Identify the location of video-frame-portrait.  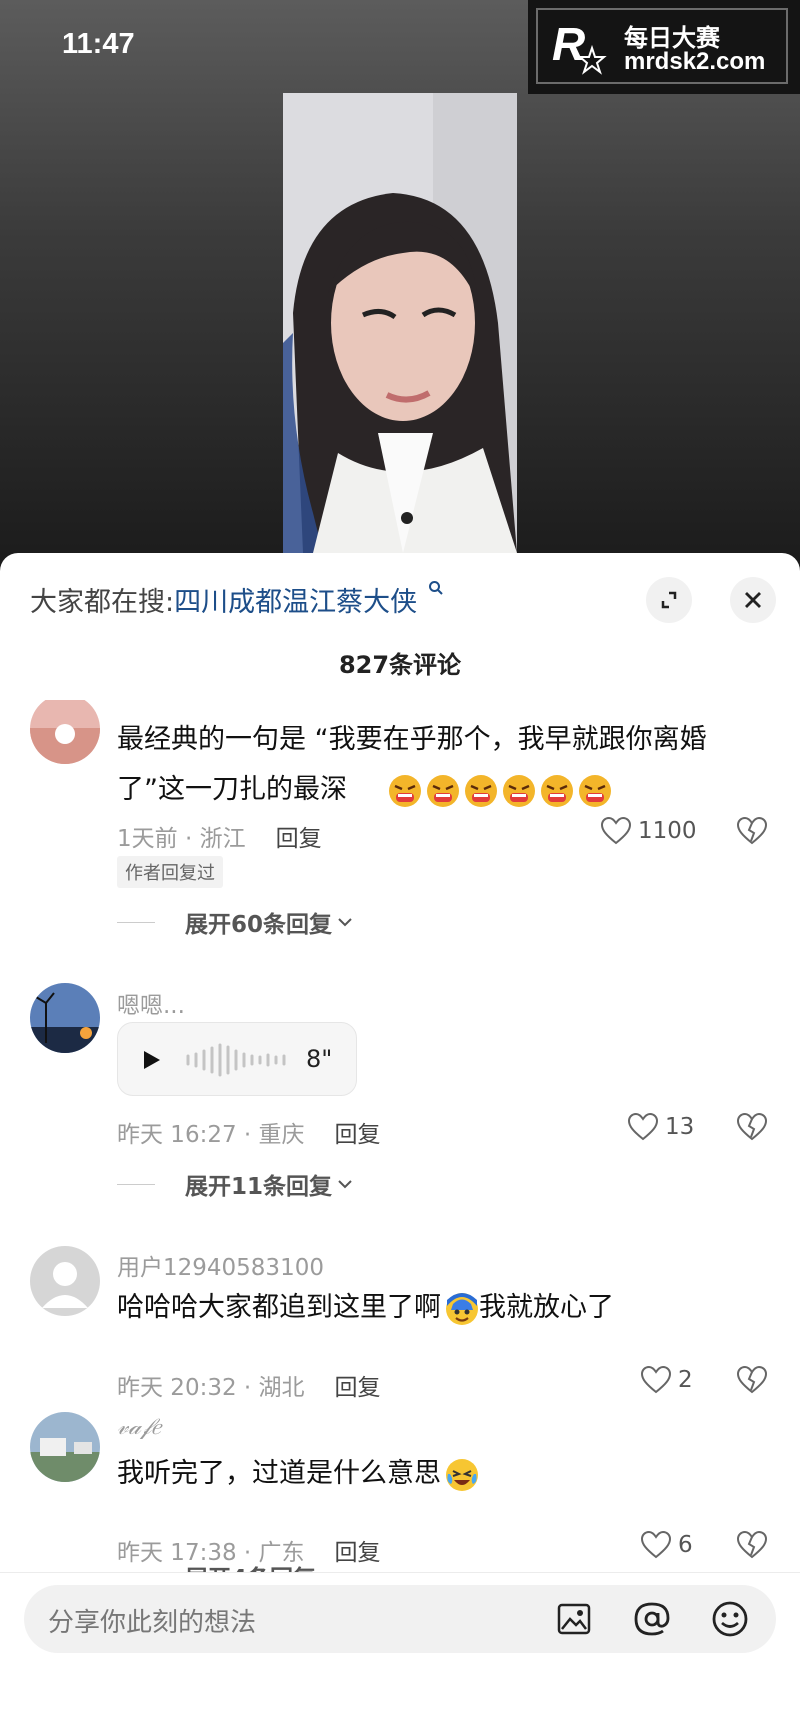
(400, 323).